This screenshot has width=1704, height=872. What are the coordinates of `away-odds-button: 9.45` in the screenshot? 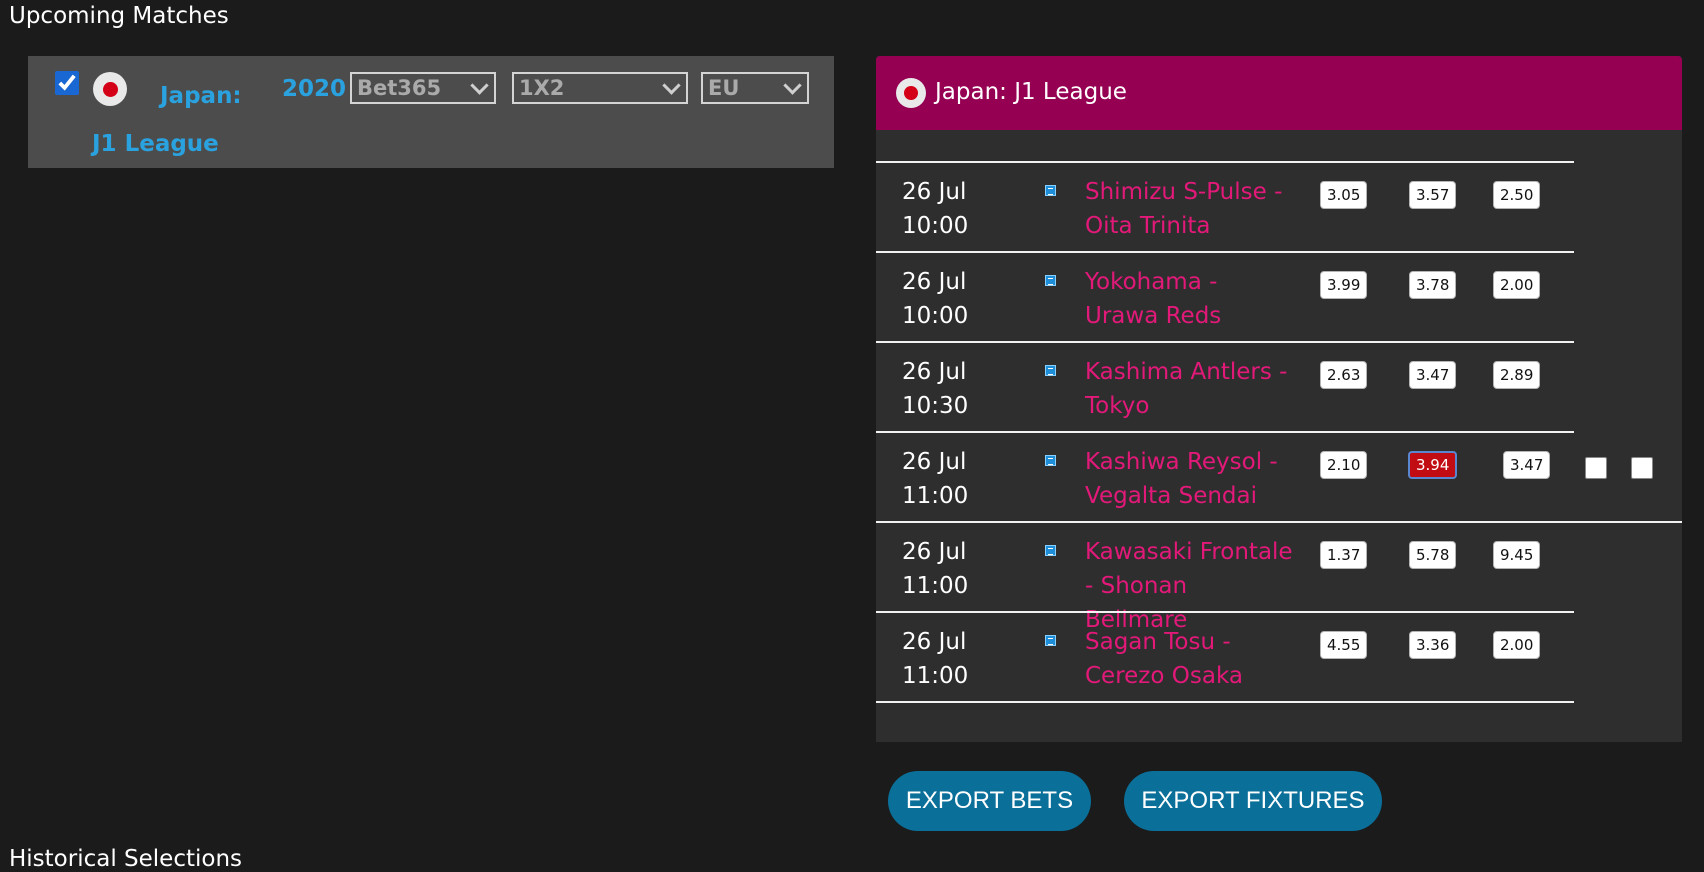 It's located at (1517, 555).